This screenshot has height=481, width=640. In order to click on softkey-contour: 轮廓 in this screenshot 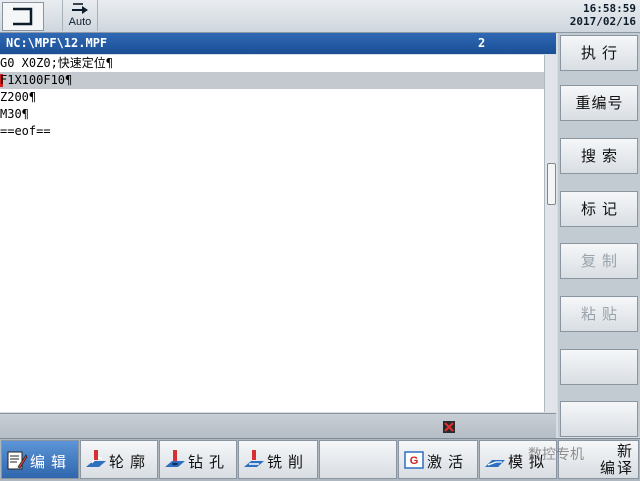, I will do `click(119, 459)`.